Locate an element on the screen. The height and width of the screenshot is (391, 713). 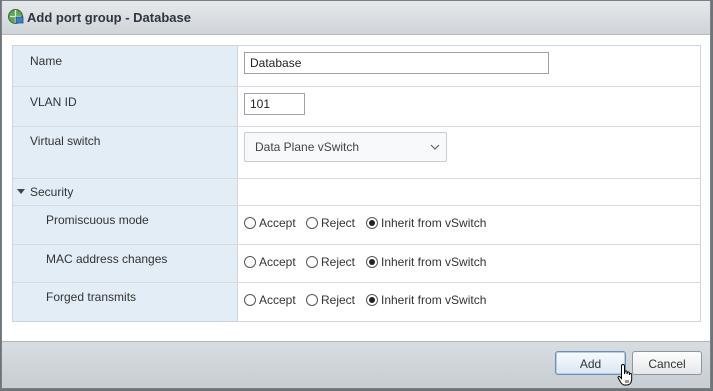
security-label: Security is located at coordinates (52, 192).